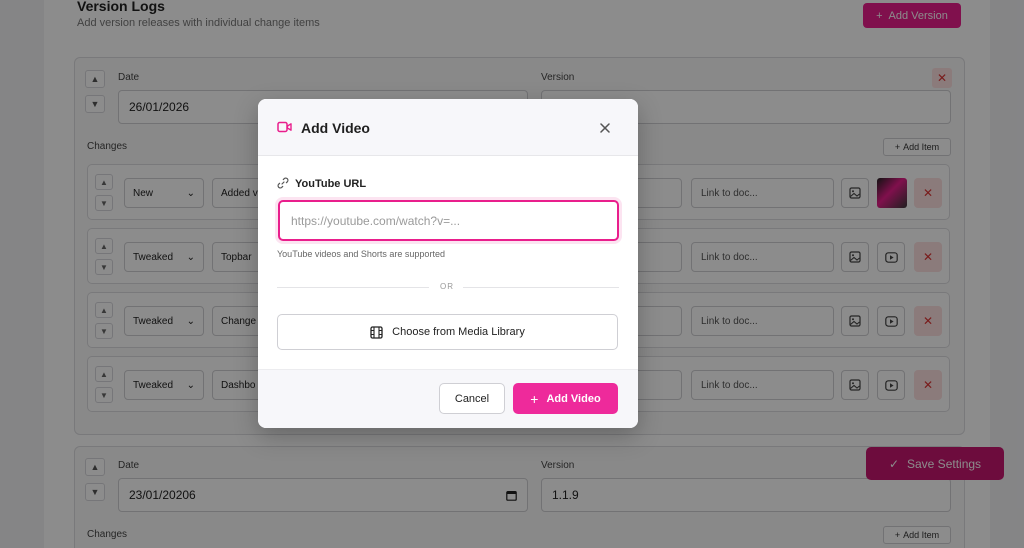 This screenshot has height=548, width=1024. I want to click on youtube-url-input, so click(448, 220).